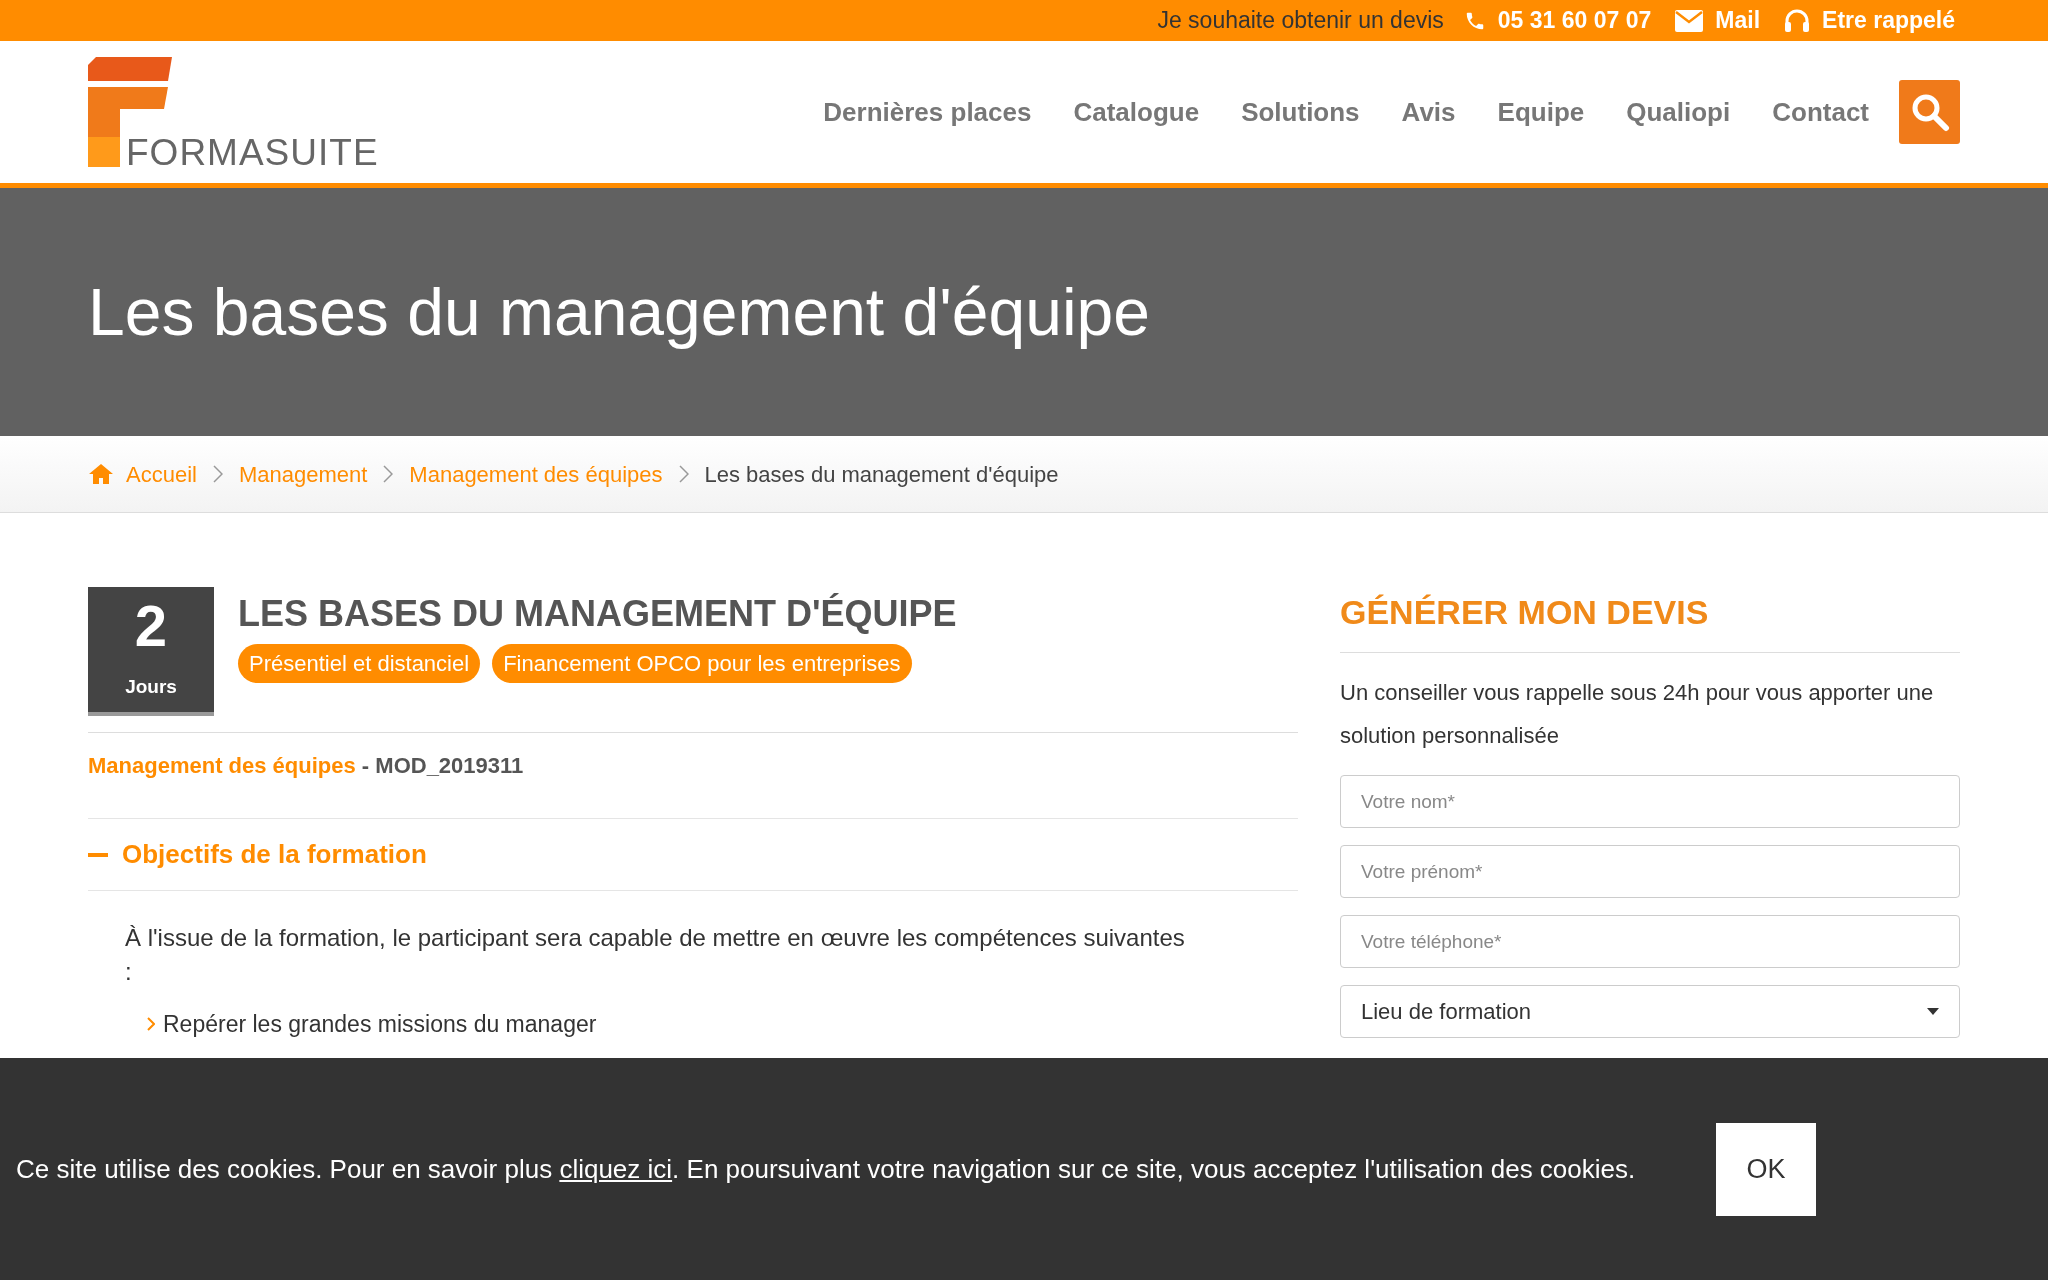  Describe the element at coordinates (1888, 20) in the screenshot. I see `callback-link: Etre rappelé` at that location.